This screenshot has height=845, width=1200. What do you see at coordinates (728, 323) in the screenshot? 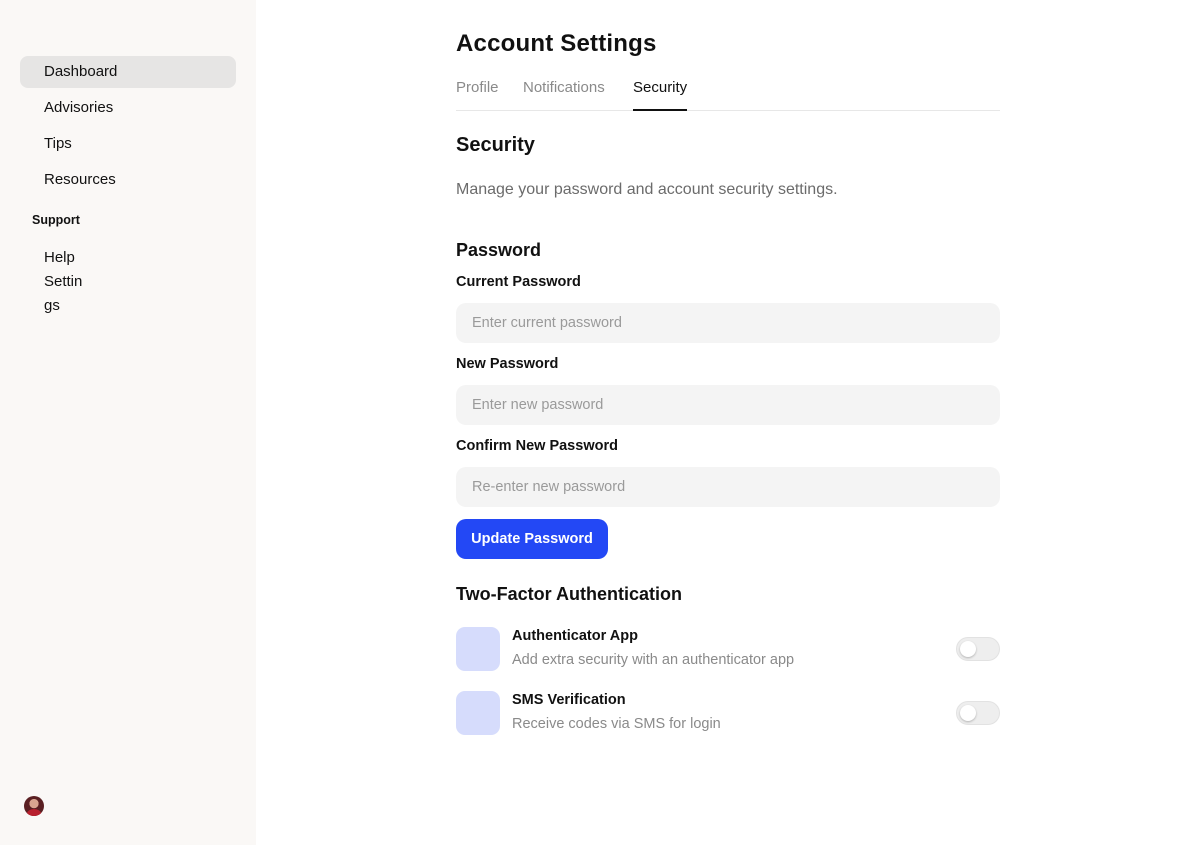
I see `current-password-input` at bounding box center [728, 323].